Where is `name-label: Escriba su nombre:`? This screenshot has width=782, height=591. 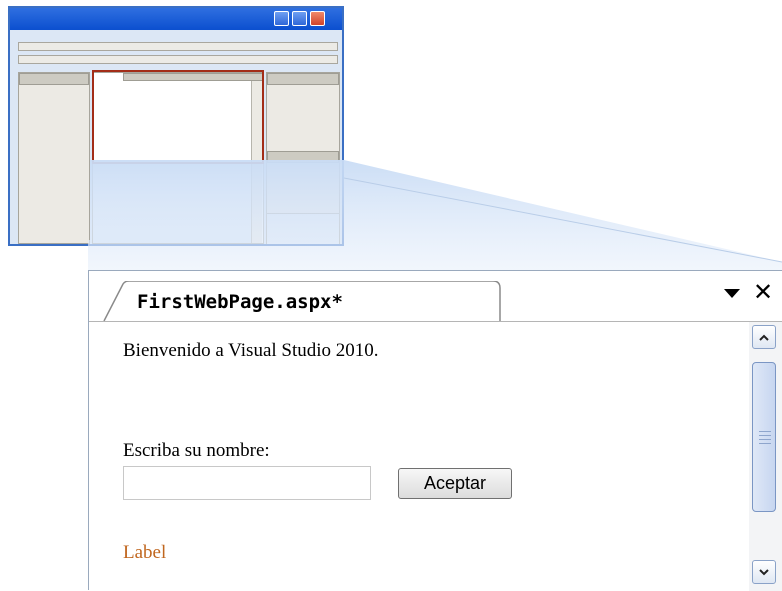 name-label: Escriba su nombre: is located at coordinates (196, 450).